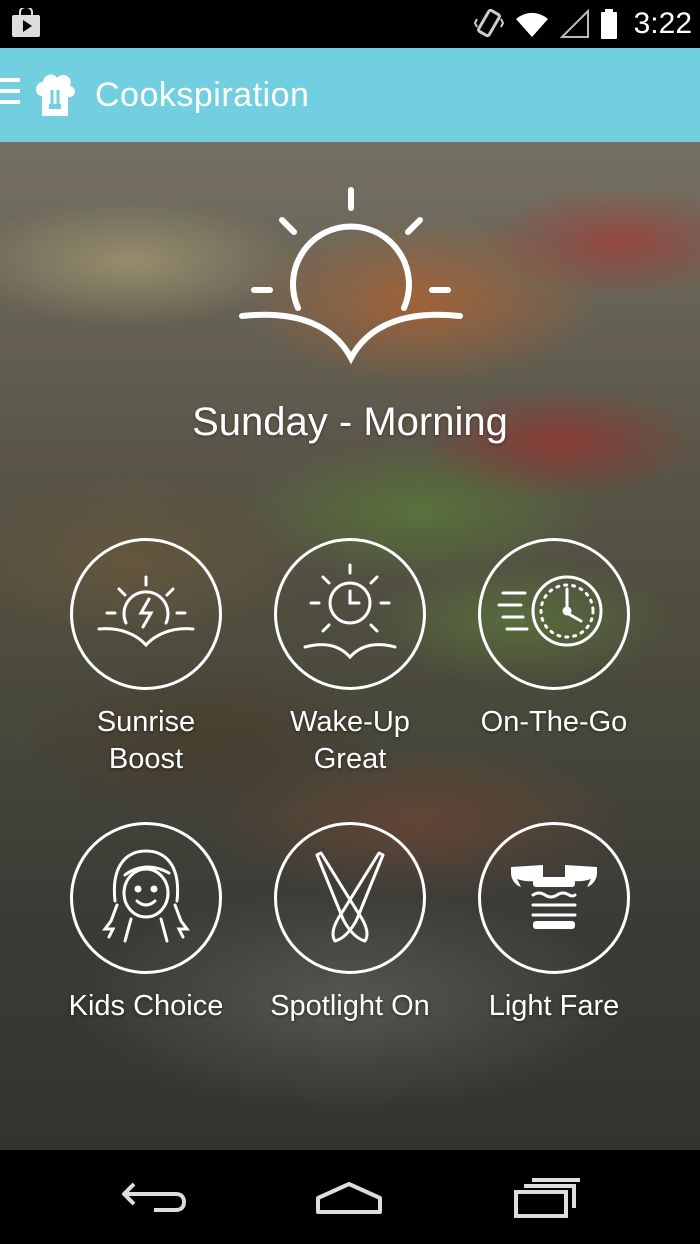 This screenshot has width=700, height=1244. I want to click on vibrate-icon, so click(488, 23).